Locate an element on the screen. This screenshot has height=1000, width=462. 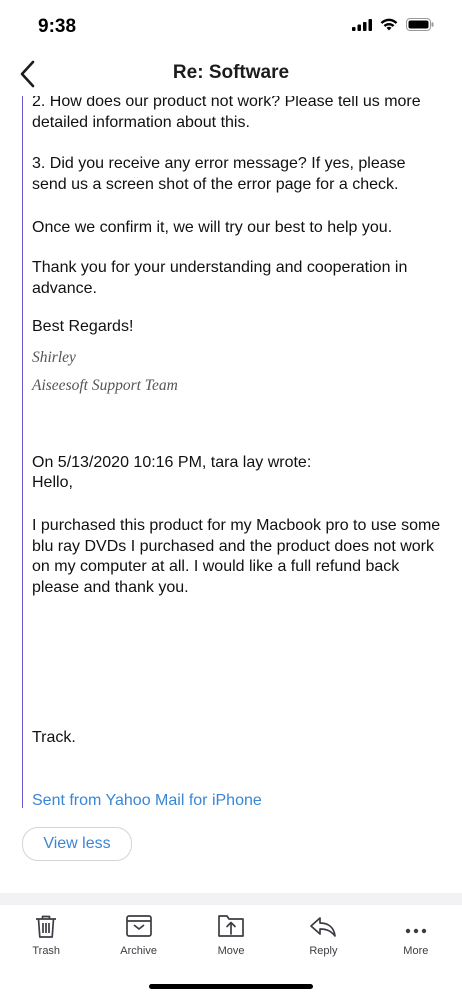
move-label: Move is located at coordinates (231, 951).